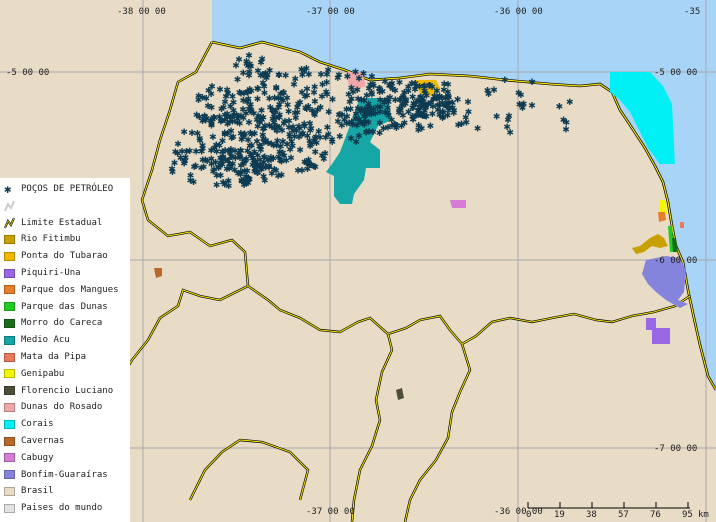 The image size is (716, 522). Describe the element at coordinates (692, 12) in the screenshot. I see `lon-label-top: -35` at that location.